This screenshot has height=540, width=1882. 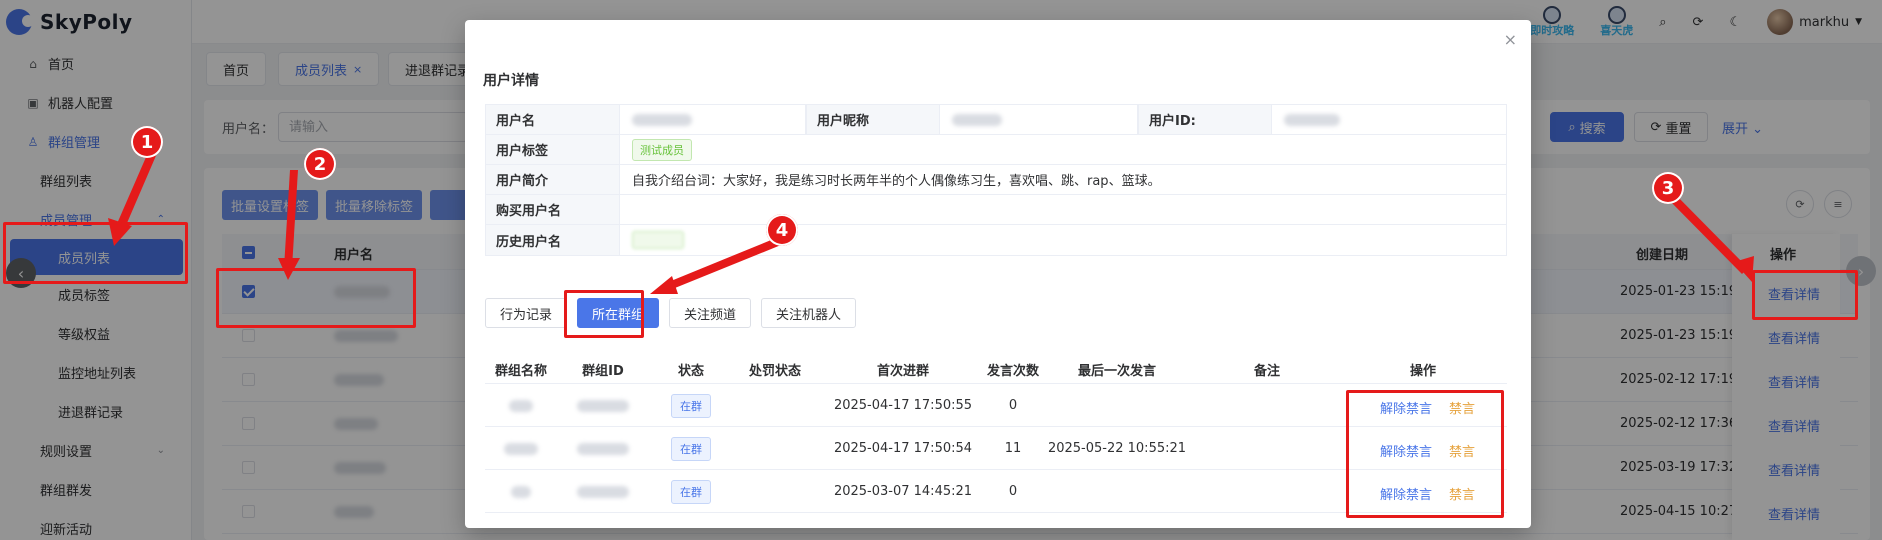 What do you see at coordinates (604, 314) in the screenshot?
I see `highlight-joined-groups-tab` at bounding box center [604, 314].